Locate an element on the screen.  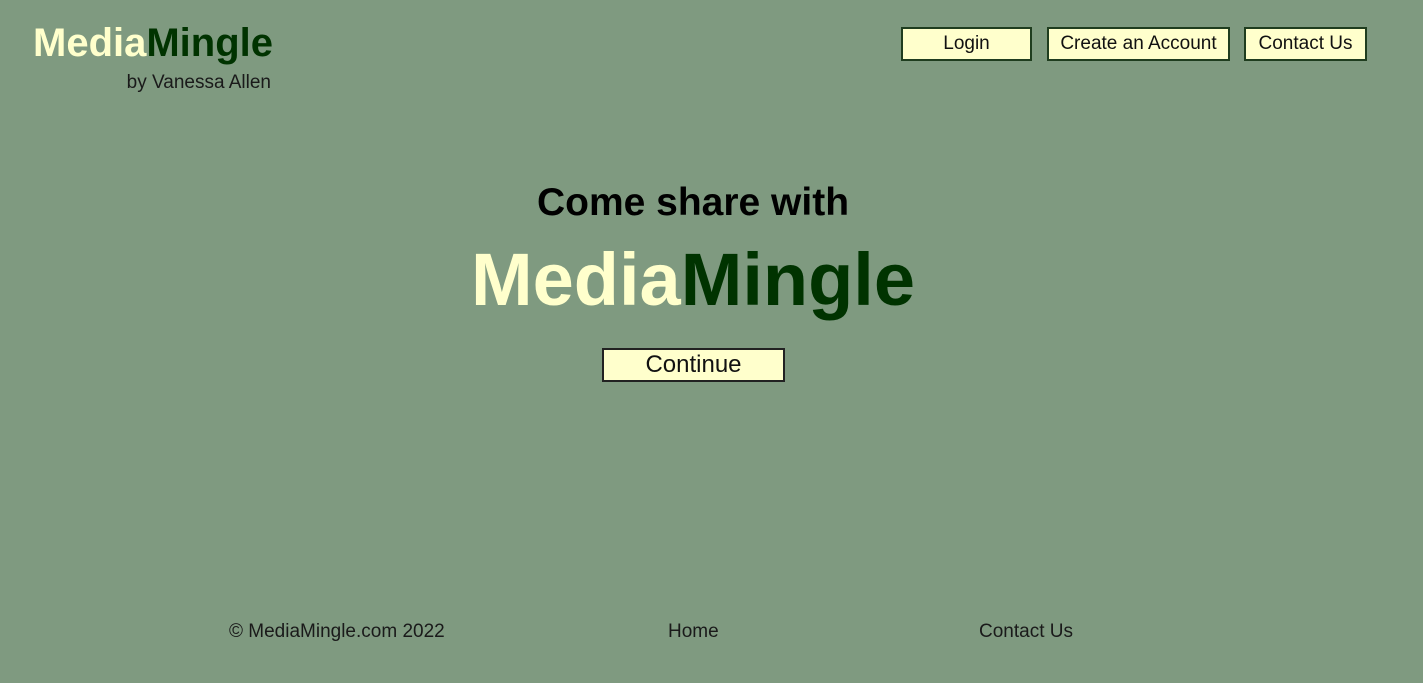
top-navigation: Login Create an Account Contact Us is located at coordinates (711, 44).